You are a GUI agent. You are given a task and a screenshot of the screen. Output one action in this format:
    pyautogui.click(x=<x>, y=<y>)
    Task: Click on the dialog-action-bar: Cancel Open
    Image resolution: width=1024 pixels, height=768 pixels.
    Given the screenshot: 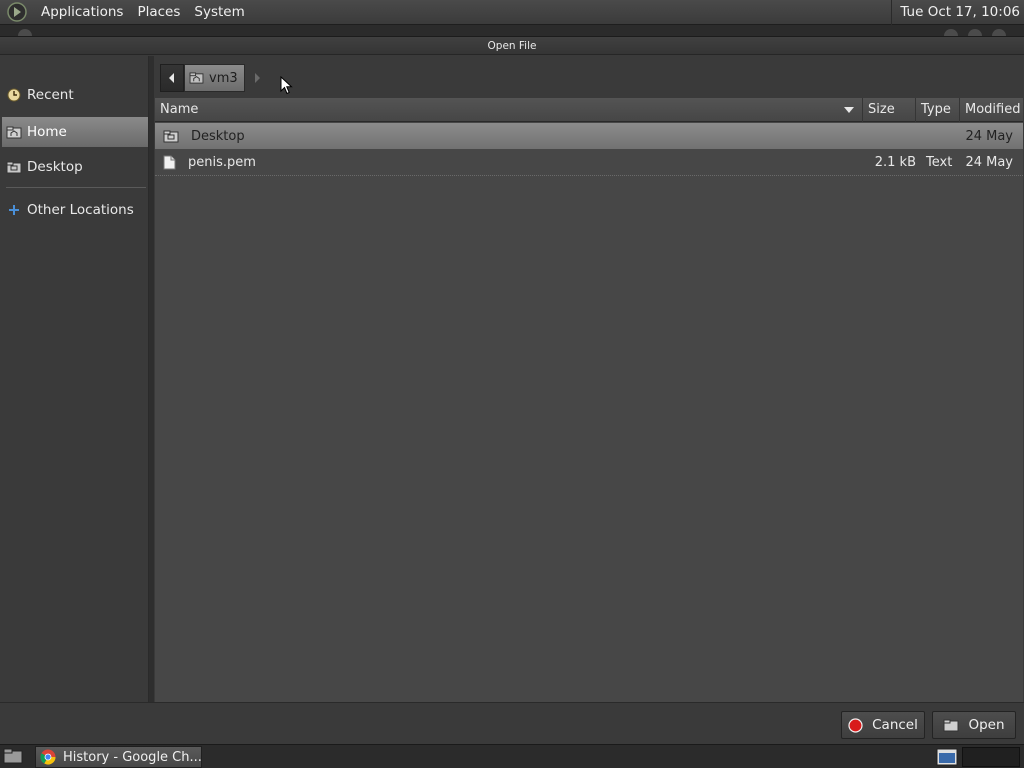 What is the action you would take?
    pyautogui.click(x=512, y=723)
    